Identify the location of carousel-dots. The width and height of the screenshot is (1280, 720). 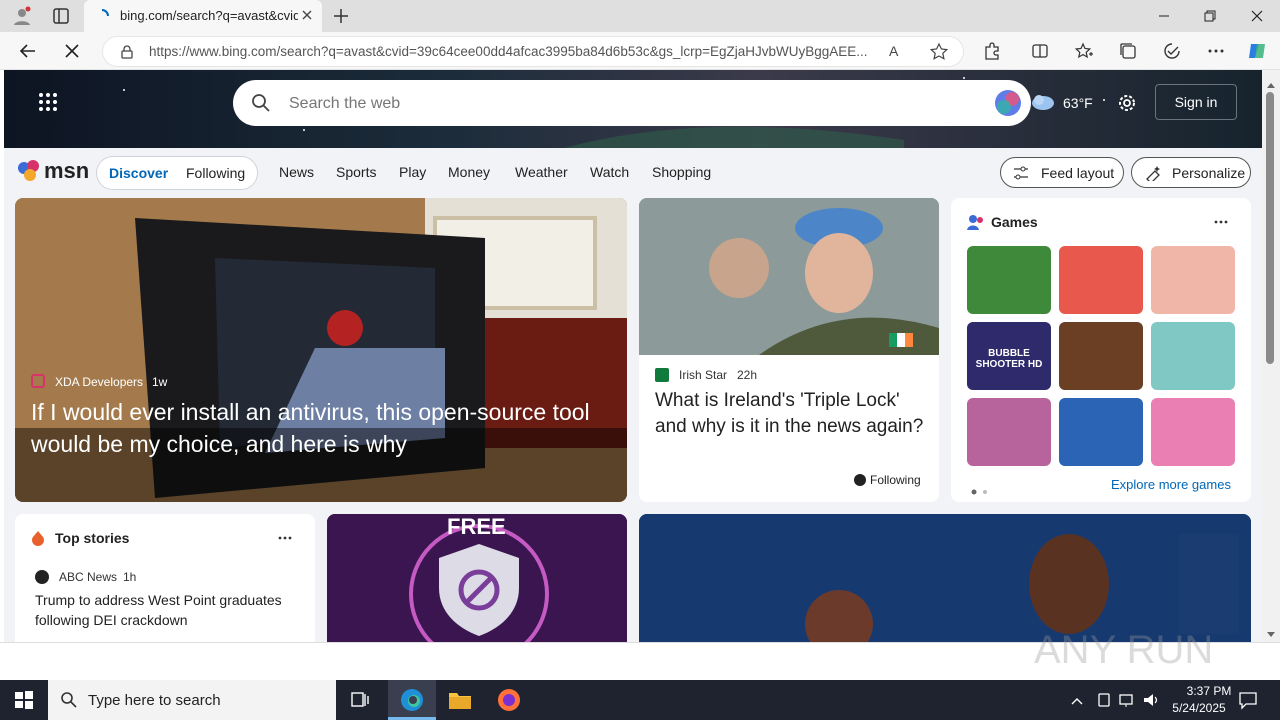
(981, 488).